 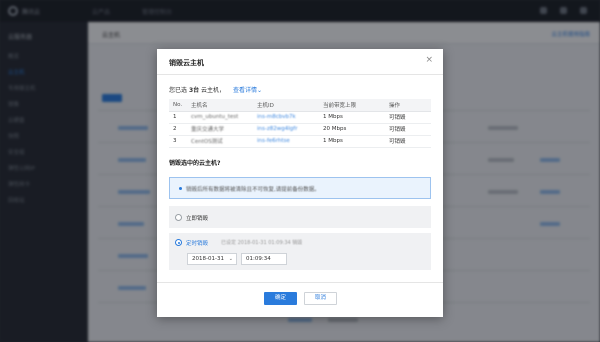 What do you see at coordinates (277, 129) in the screenshot?
I see `row-id-text: ins-z82wg4lgfr` at bounding box center [277, 129].